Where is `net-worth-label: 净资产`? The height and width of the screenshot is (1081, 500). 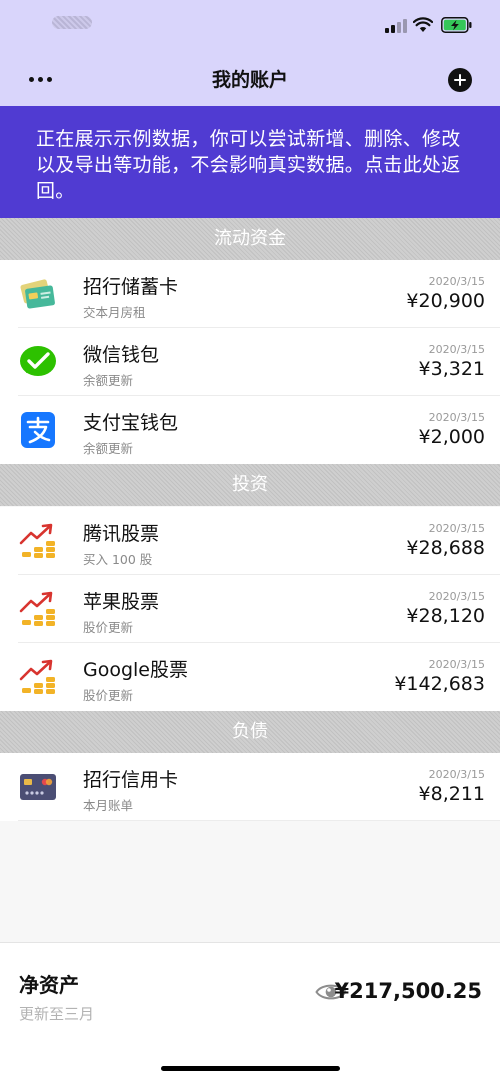 net-worth-label: 净资产 is located at coordinates (49, 985).